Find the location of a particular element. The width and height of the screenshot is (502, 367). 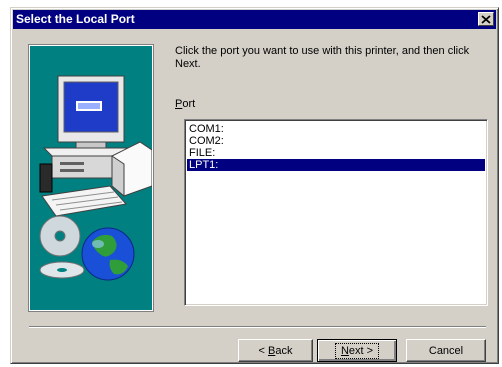

computer-and-globe-illustration is located at coordinates (96, 178).